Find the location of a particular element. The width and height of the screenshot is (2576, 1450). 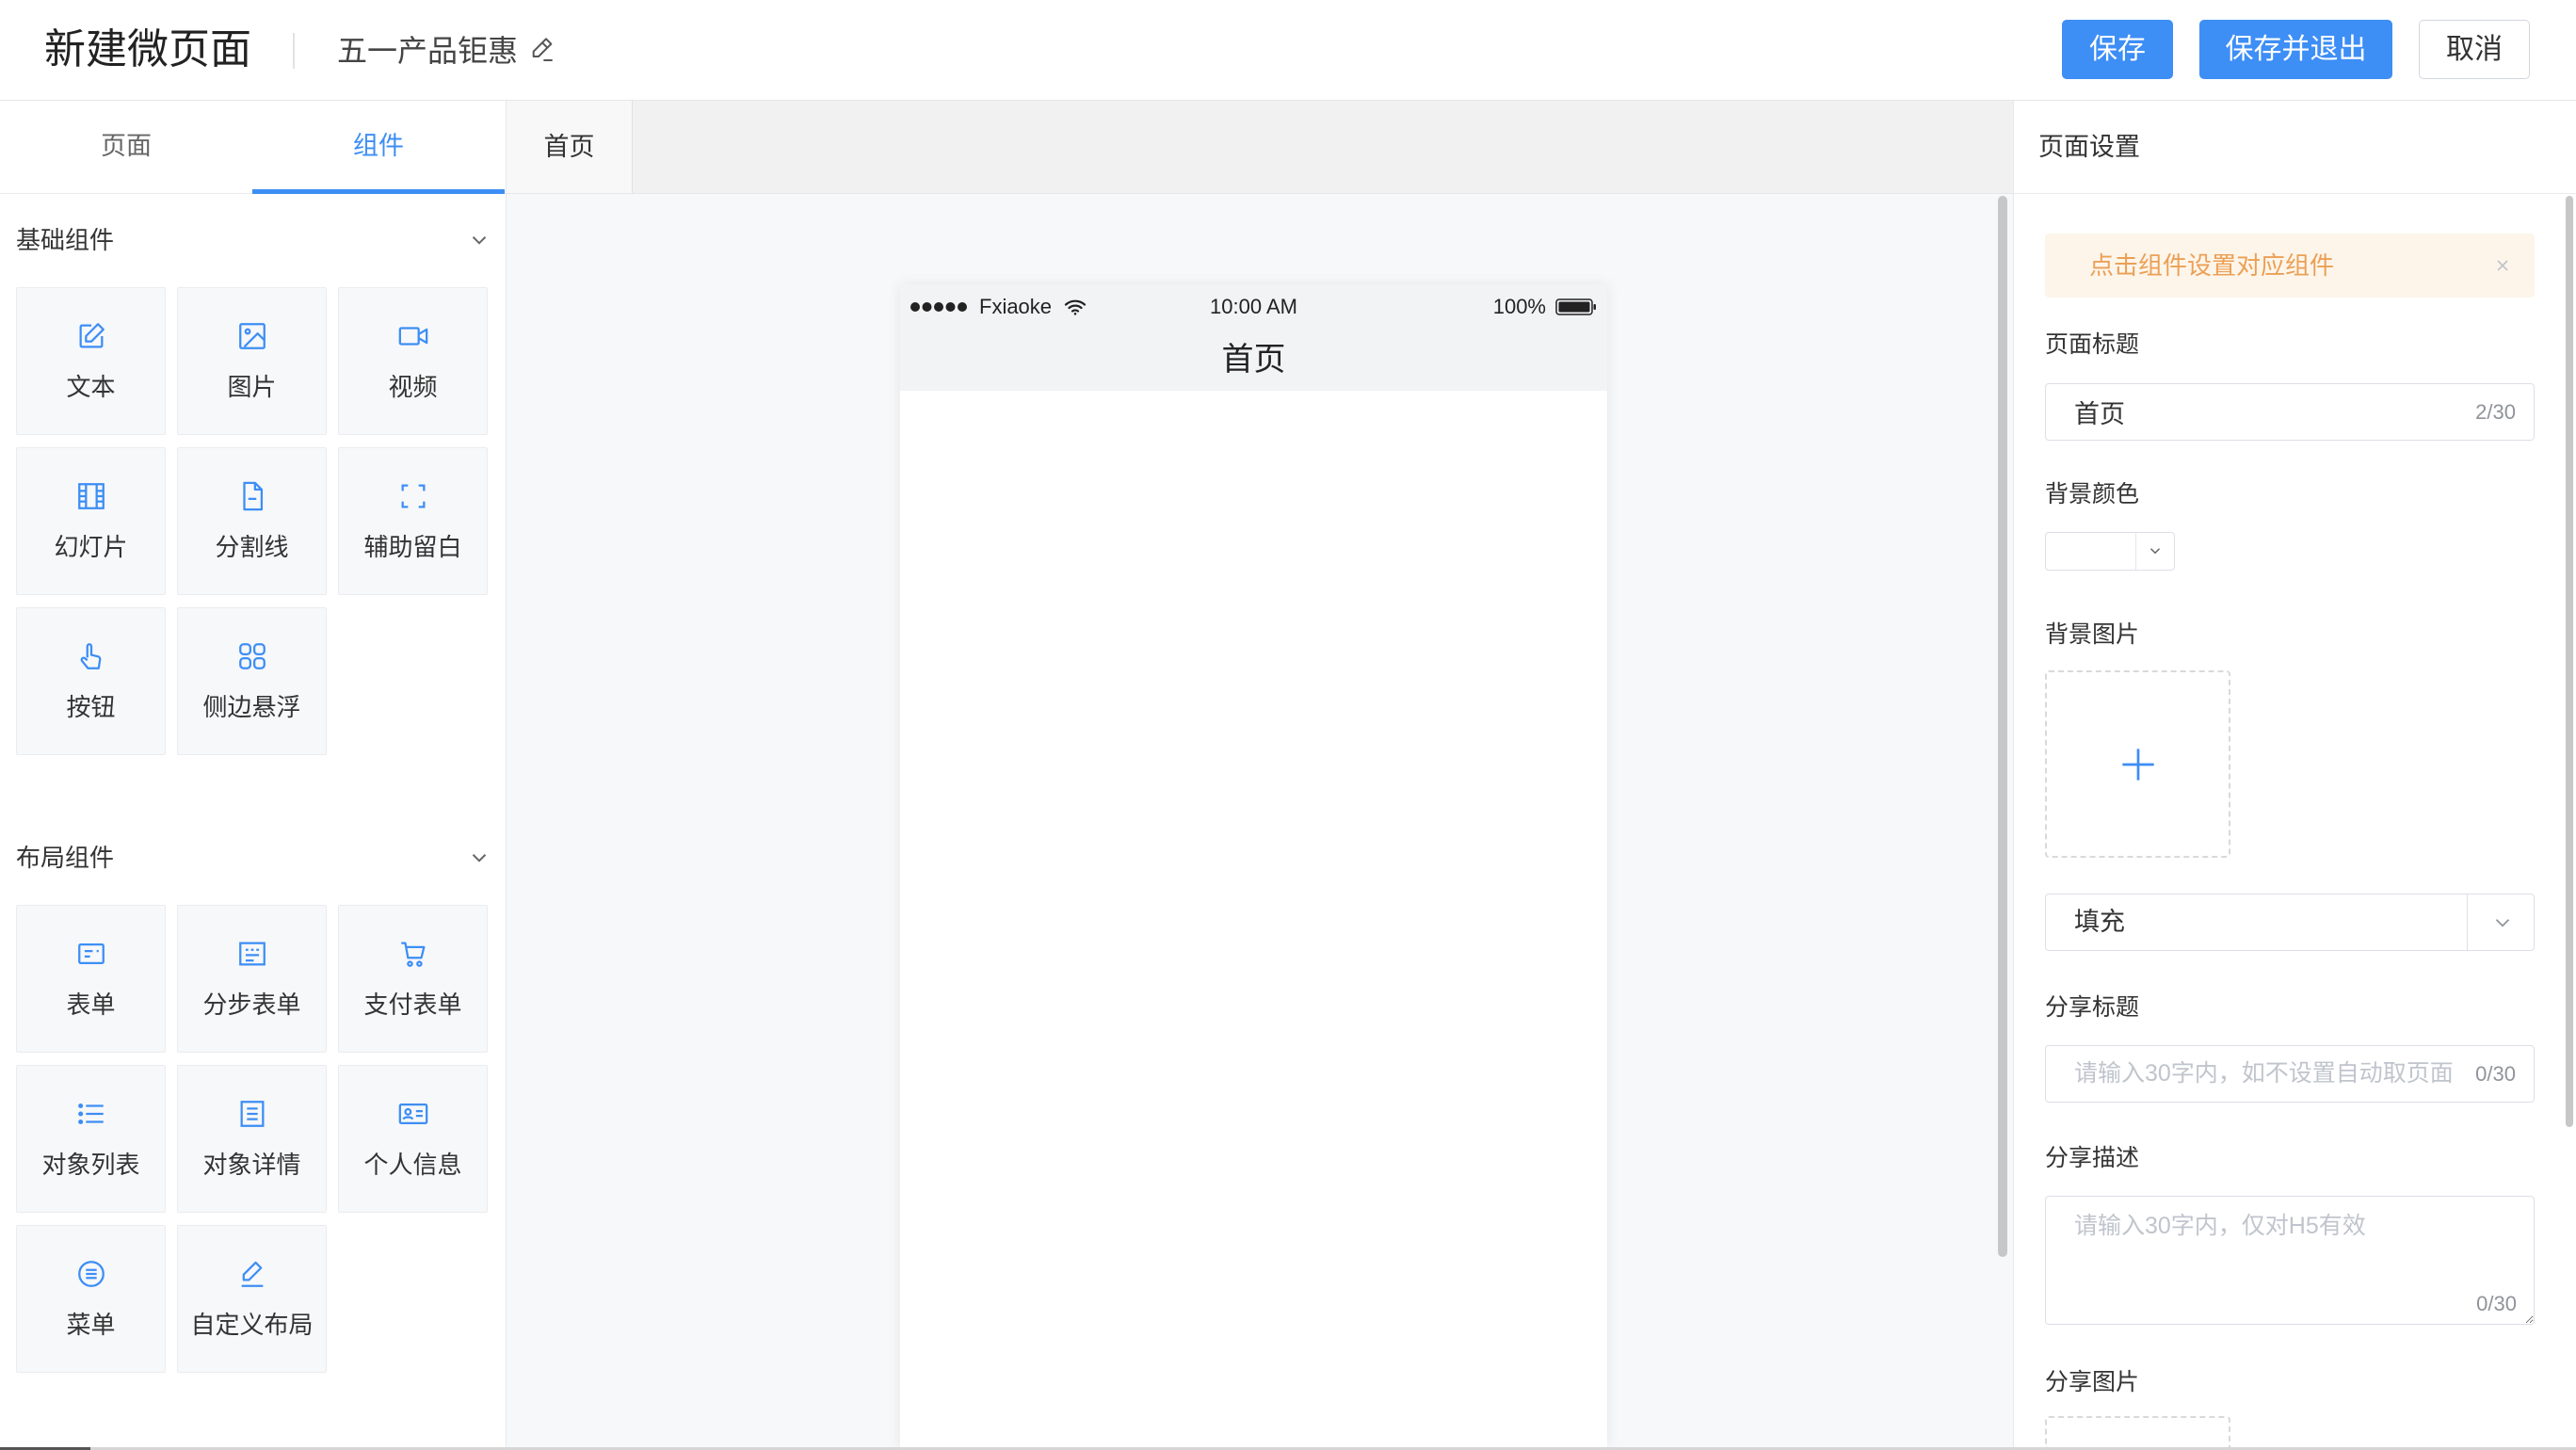

save-button: 保存 is located at coordinates (2117, 49).